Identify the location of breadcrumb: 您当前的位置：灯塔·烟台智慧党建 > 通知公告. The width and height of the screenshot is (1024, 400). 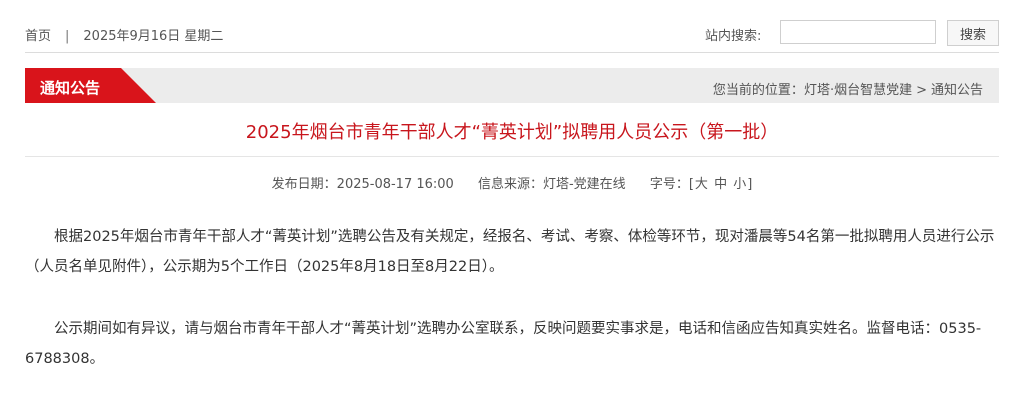
(848, 88).